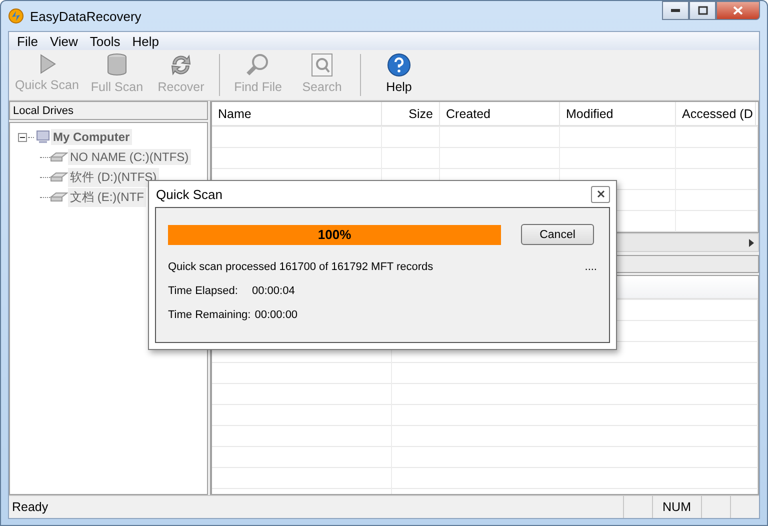  Describe the element at coordinates (557, 234) in the screenshot. I see `cancel-button: Cancel` at that location.